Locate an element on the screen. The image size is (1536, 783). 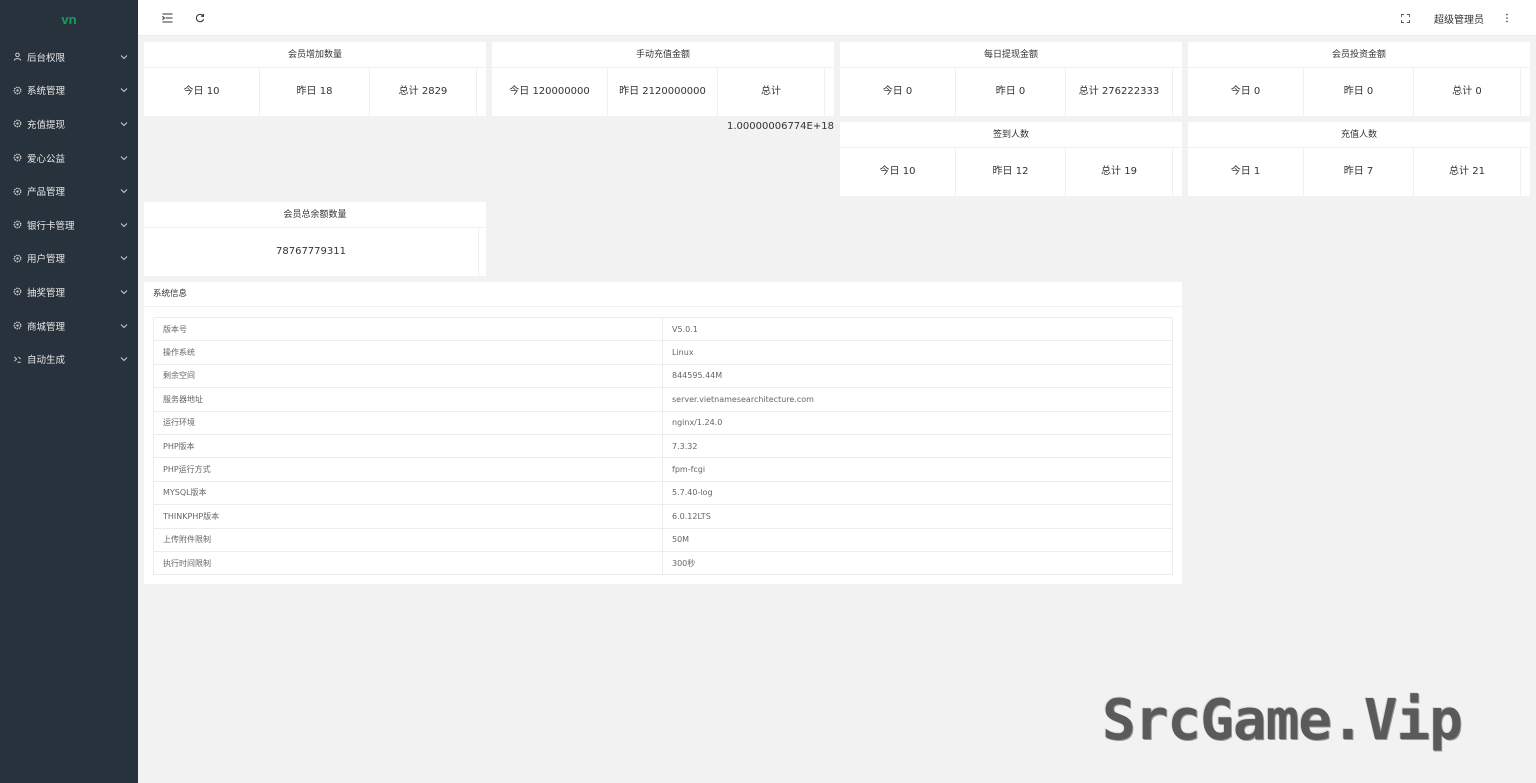
sidebar-item-admin-permissions: 后台权限 is located at coordinates (69, 57).